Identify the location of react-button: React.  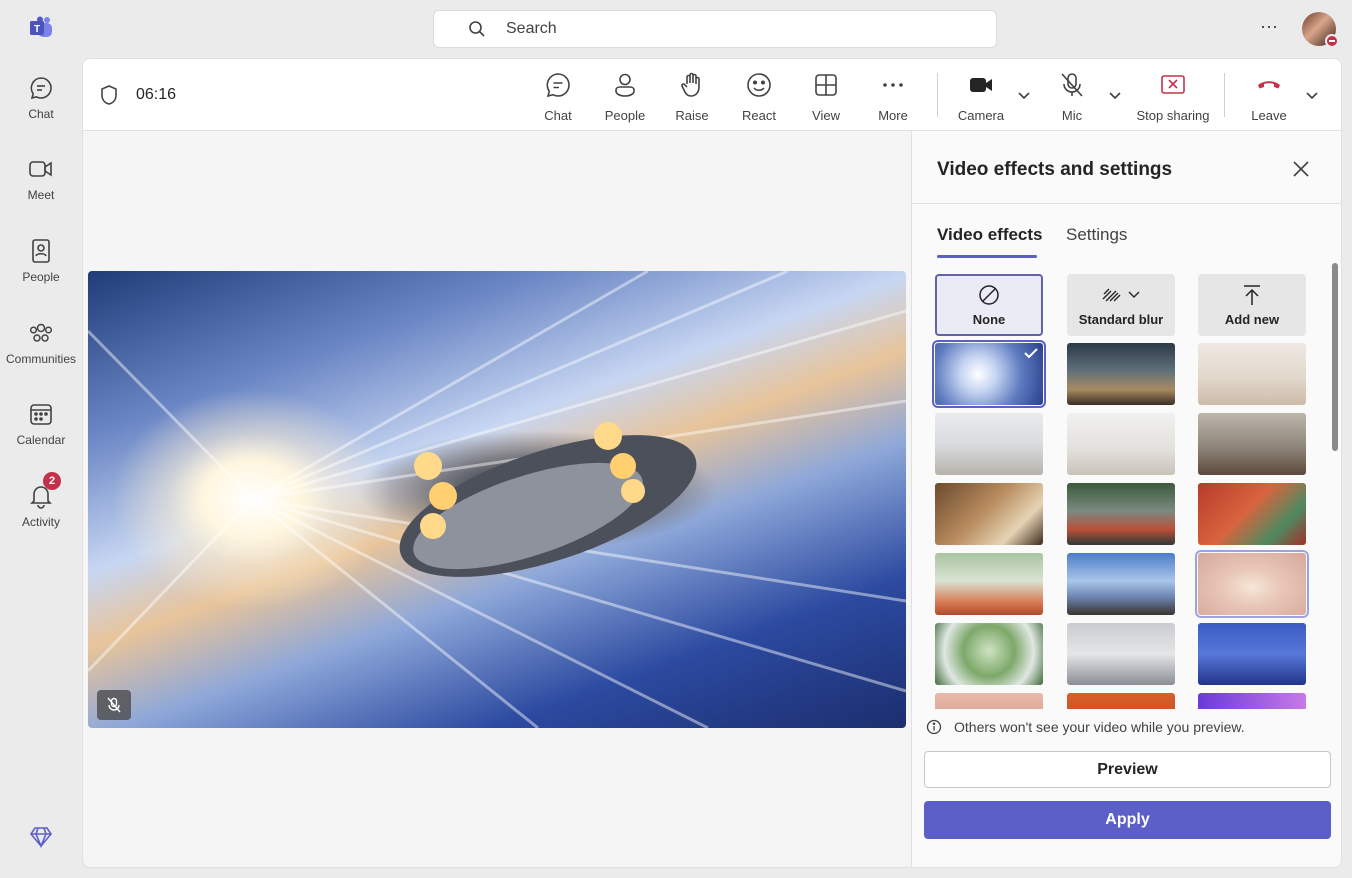
(759, 97).